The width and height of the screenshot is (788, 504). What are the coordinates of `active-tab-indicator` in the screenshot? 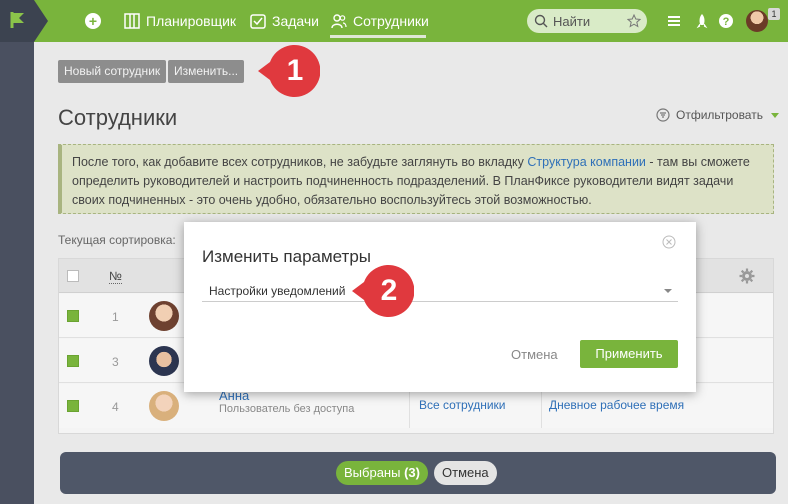 It's located at (378, 36).